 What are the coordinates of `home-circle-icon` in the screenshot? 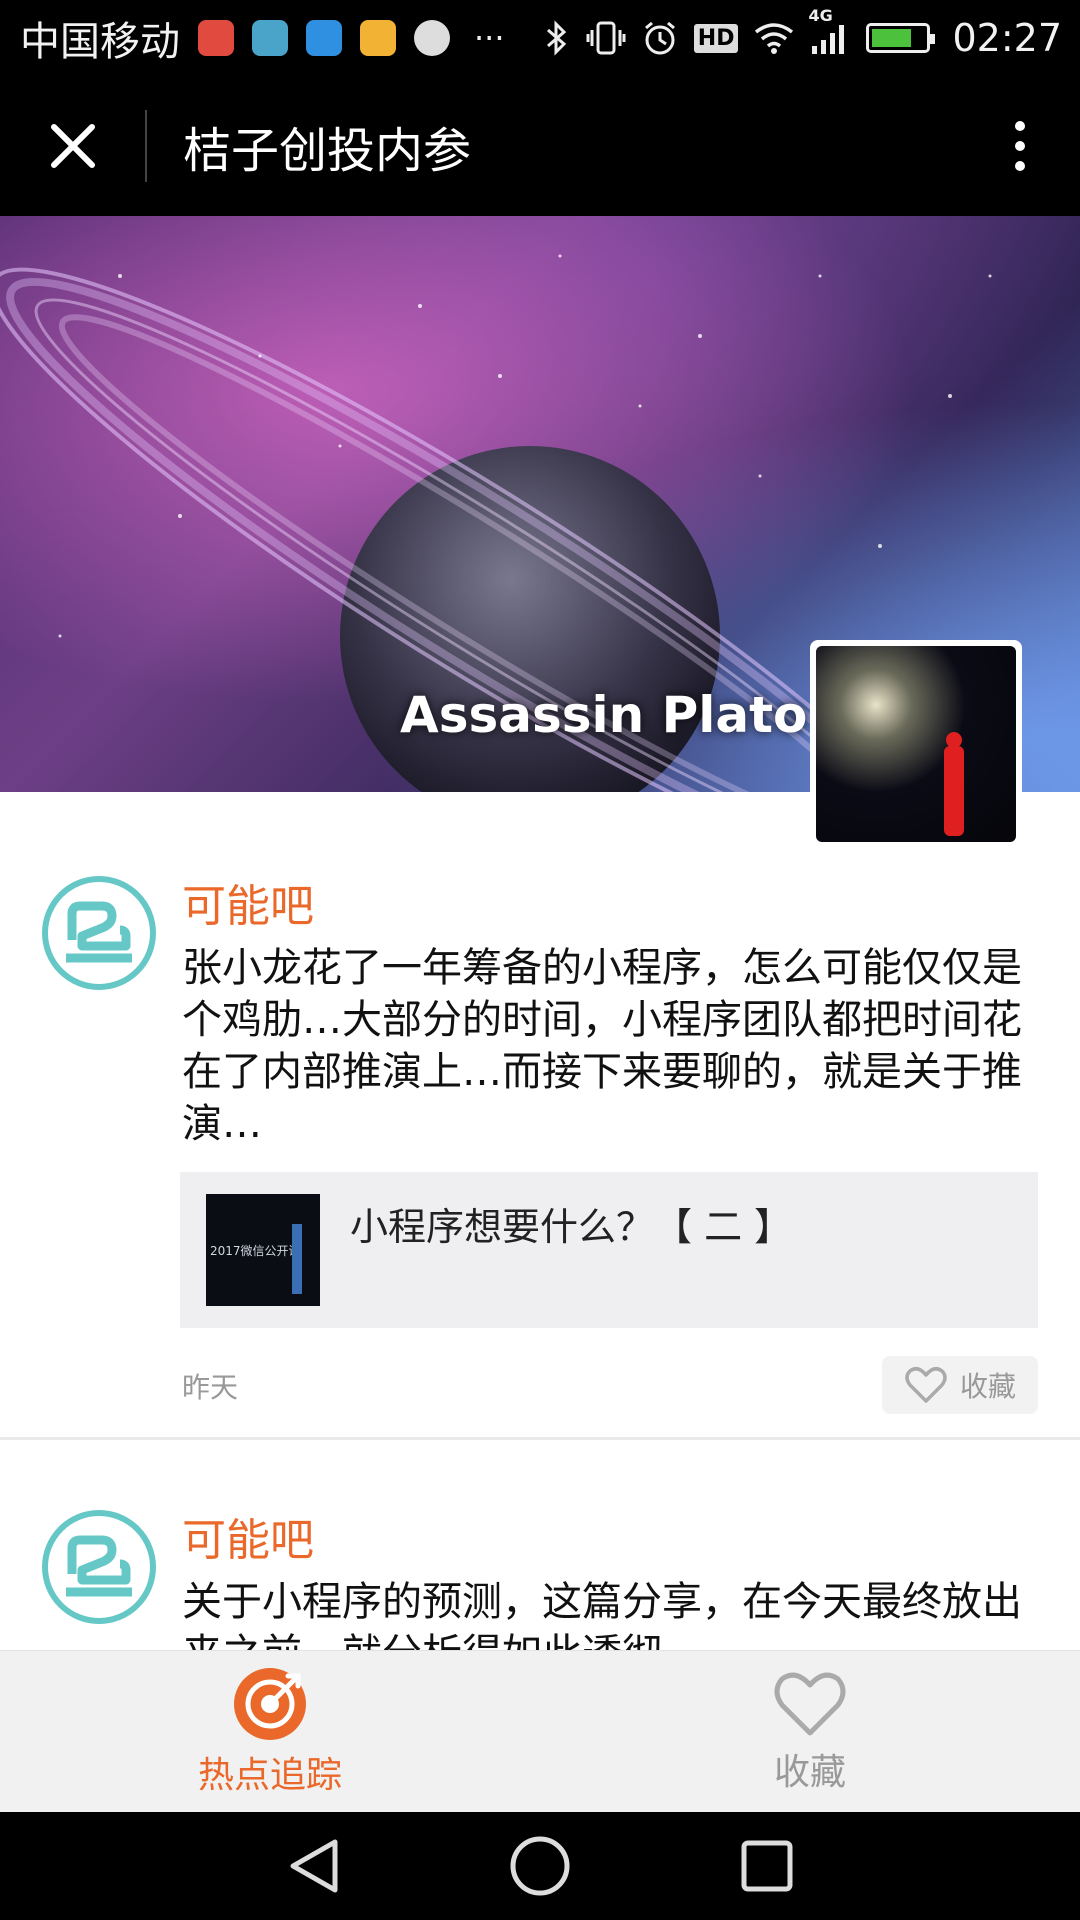 It's located at (540, 1866).